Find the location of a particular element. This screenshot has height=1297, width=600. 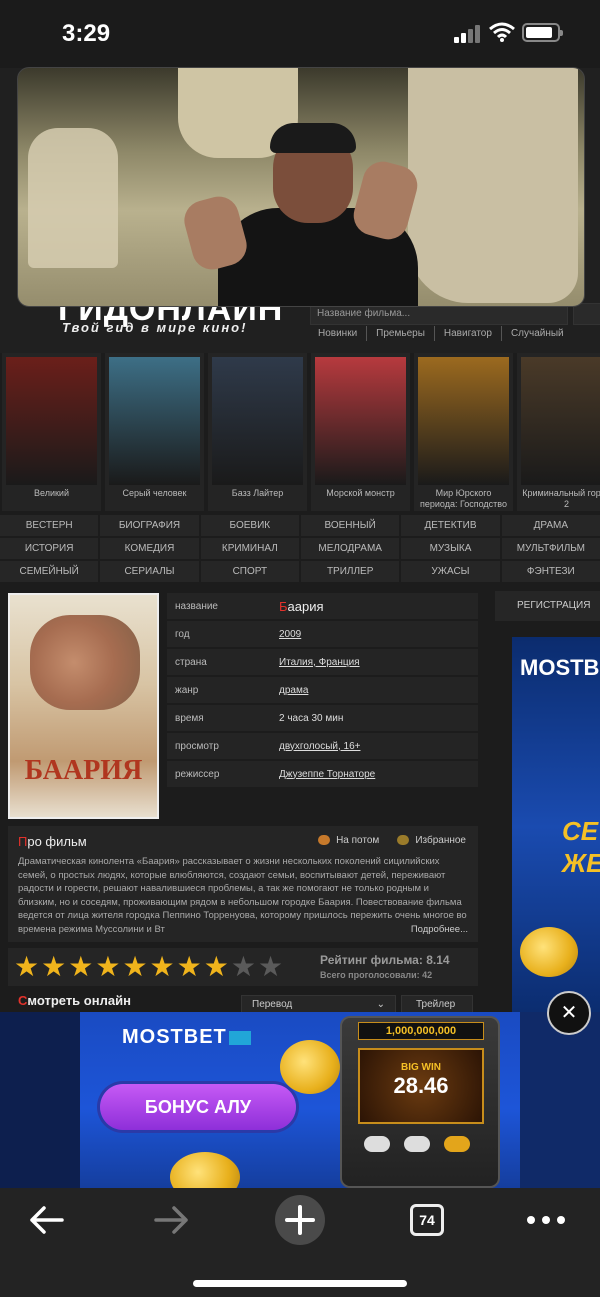

nav-item-navigator: Навигатор is located at coordinates (468, 333).